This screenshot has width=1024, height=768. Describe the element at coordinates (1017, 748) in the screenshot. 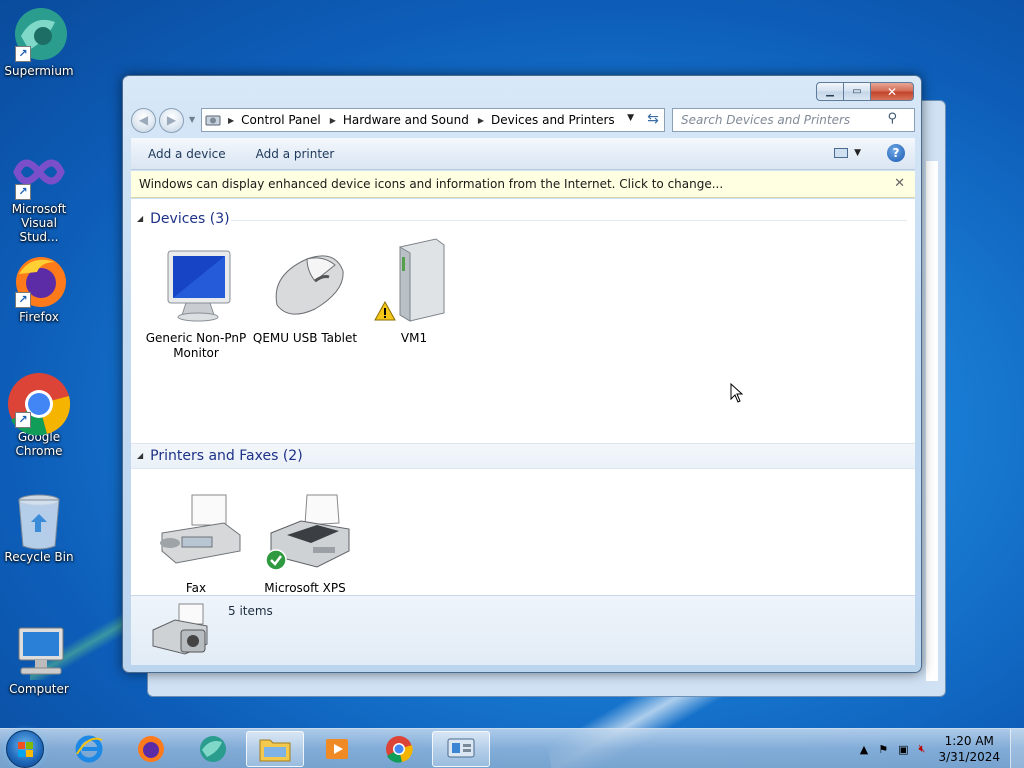

I see `show-desktop-button` at that location.